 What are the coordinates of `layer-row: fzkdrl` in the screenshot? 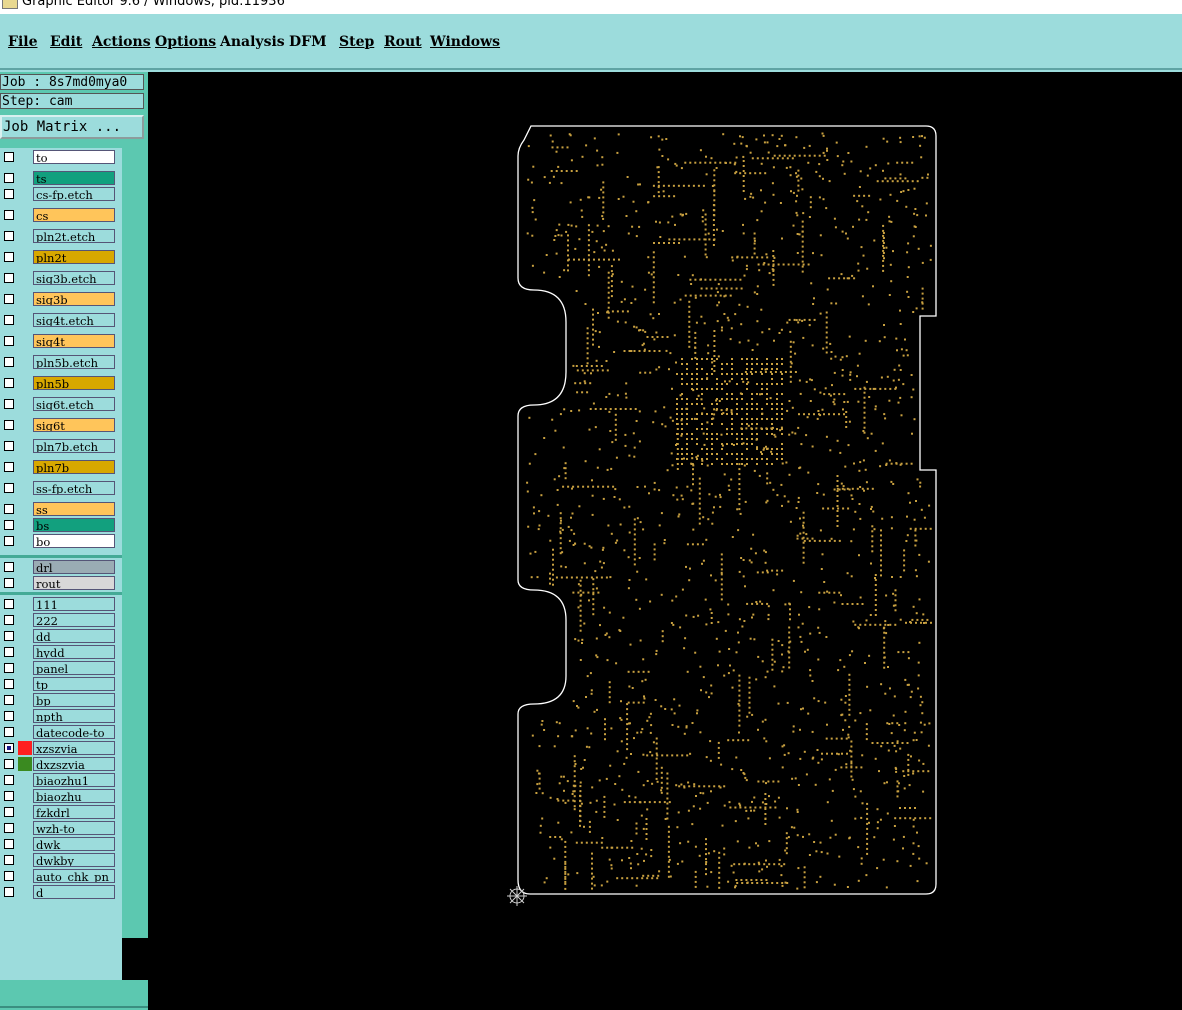 It's located at (61, 812).